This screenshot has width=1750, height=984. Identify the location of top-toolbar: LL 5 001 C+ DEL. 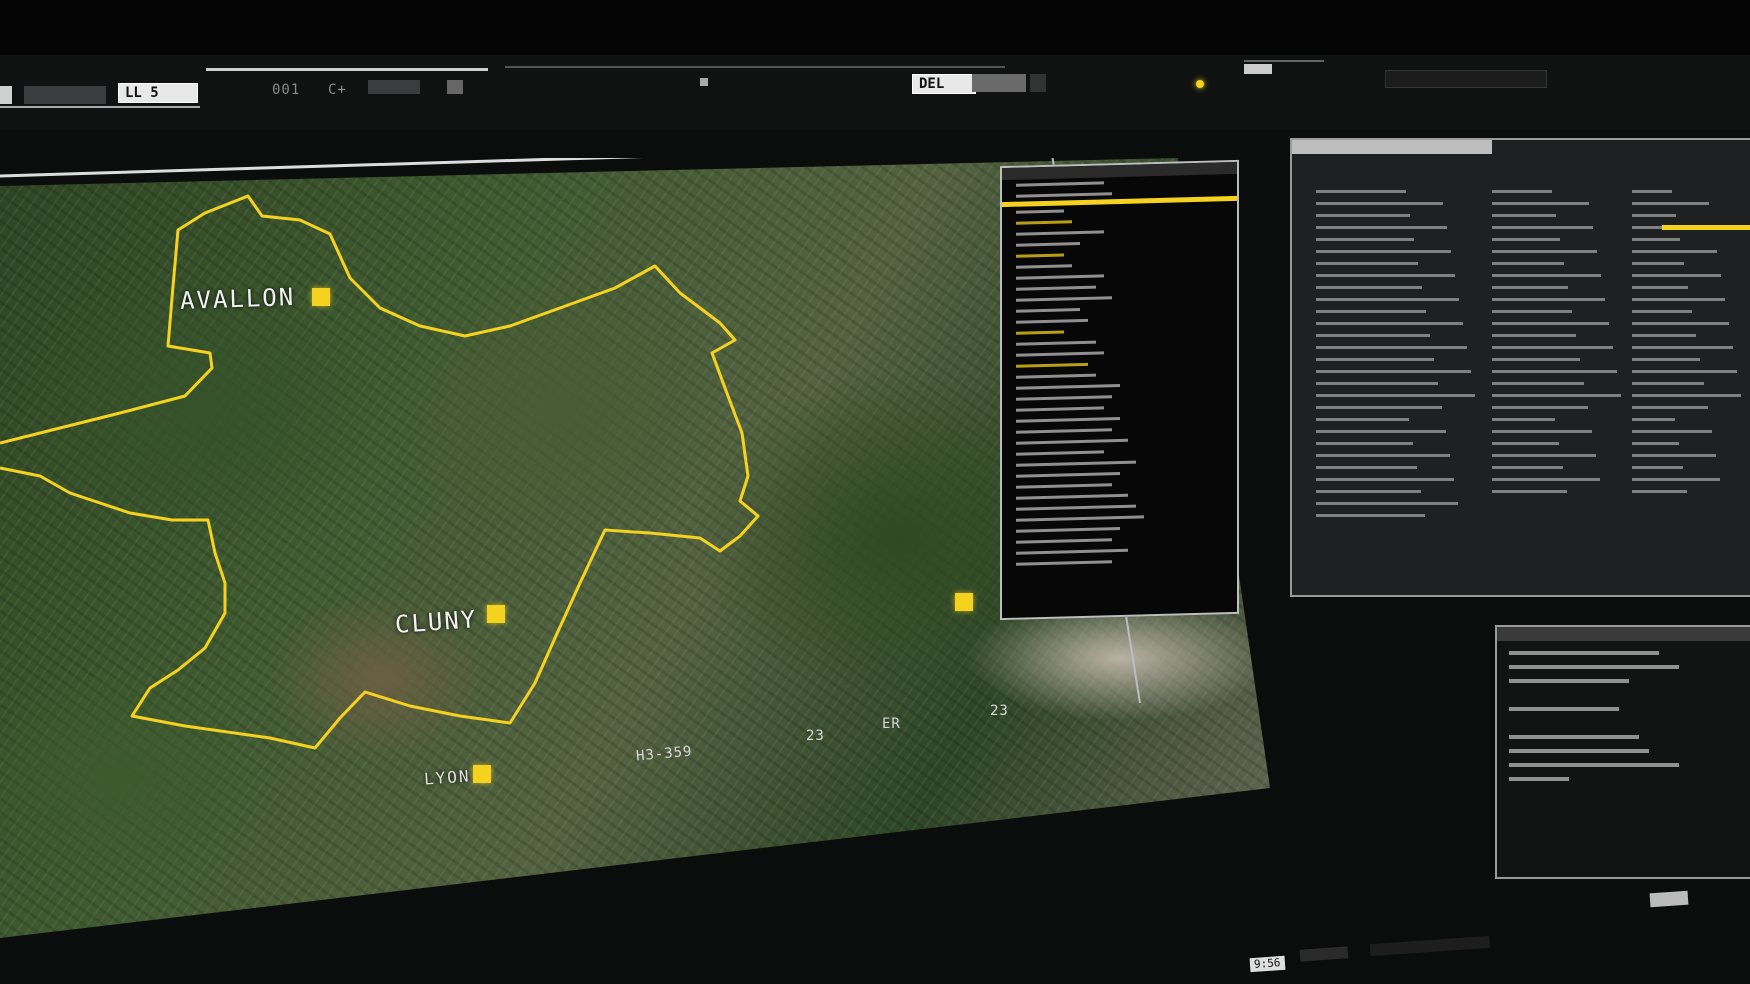
(875, 65).